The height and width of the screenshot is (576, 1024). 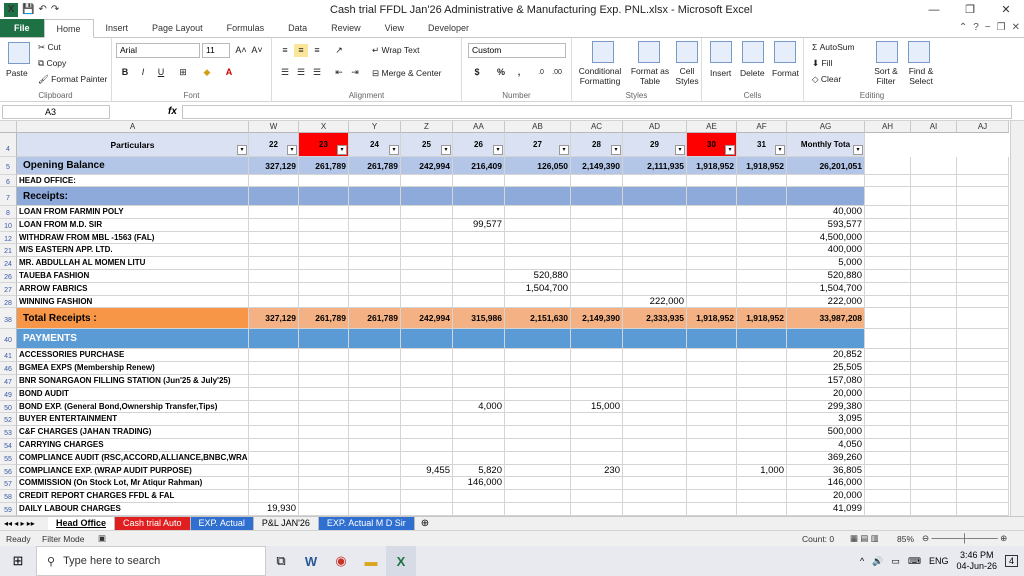 I want to click on row-header-53: 53, so click(x=8, y=432).